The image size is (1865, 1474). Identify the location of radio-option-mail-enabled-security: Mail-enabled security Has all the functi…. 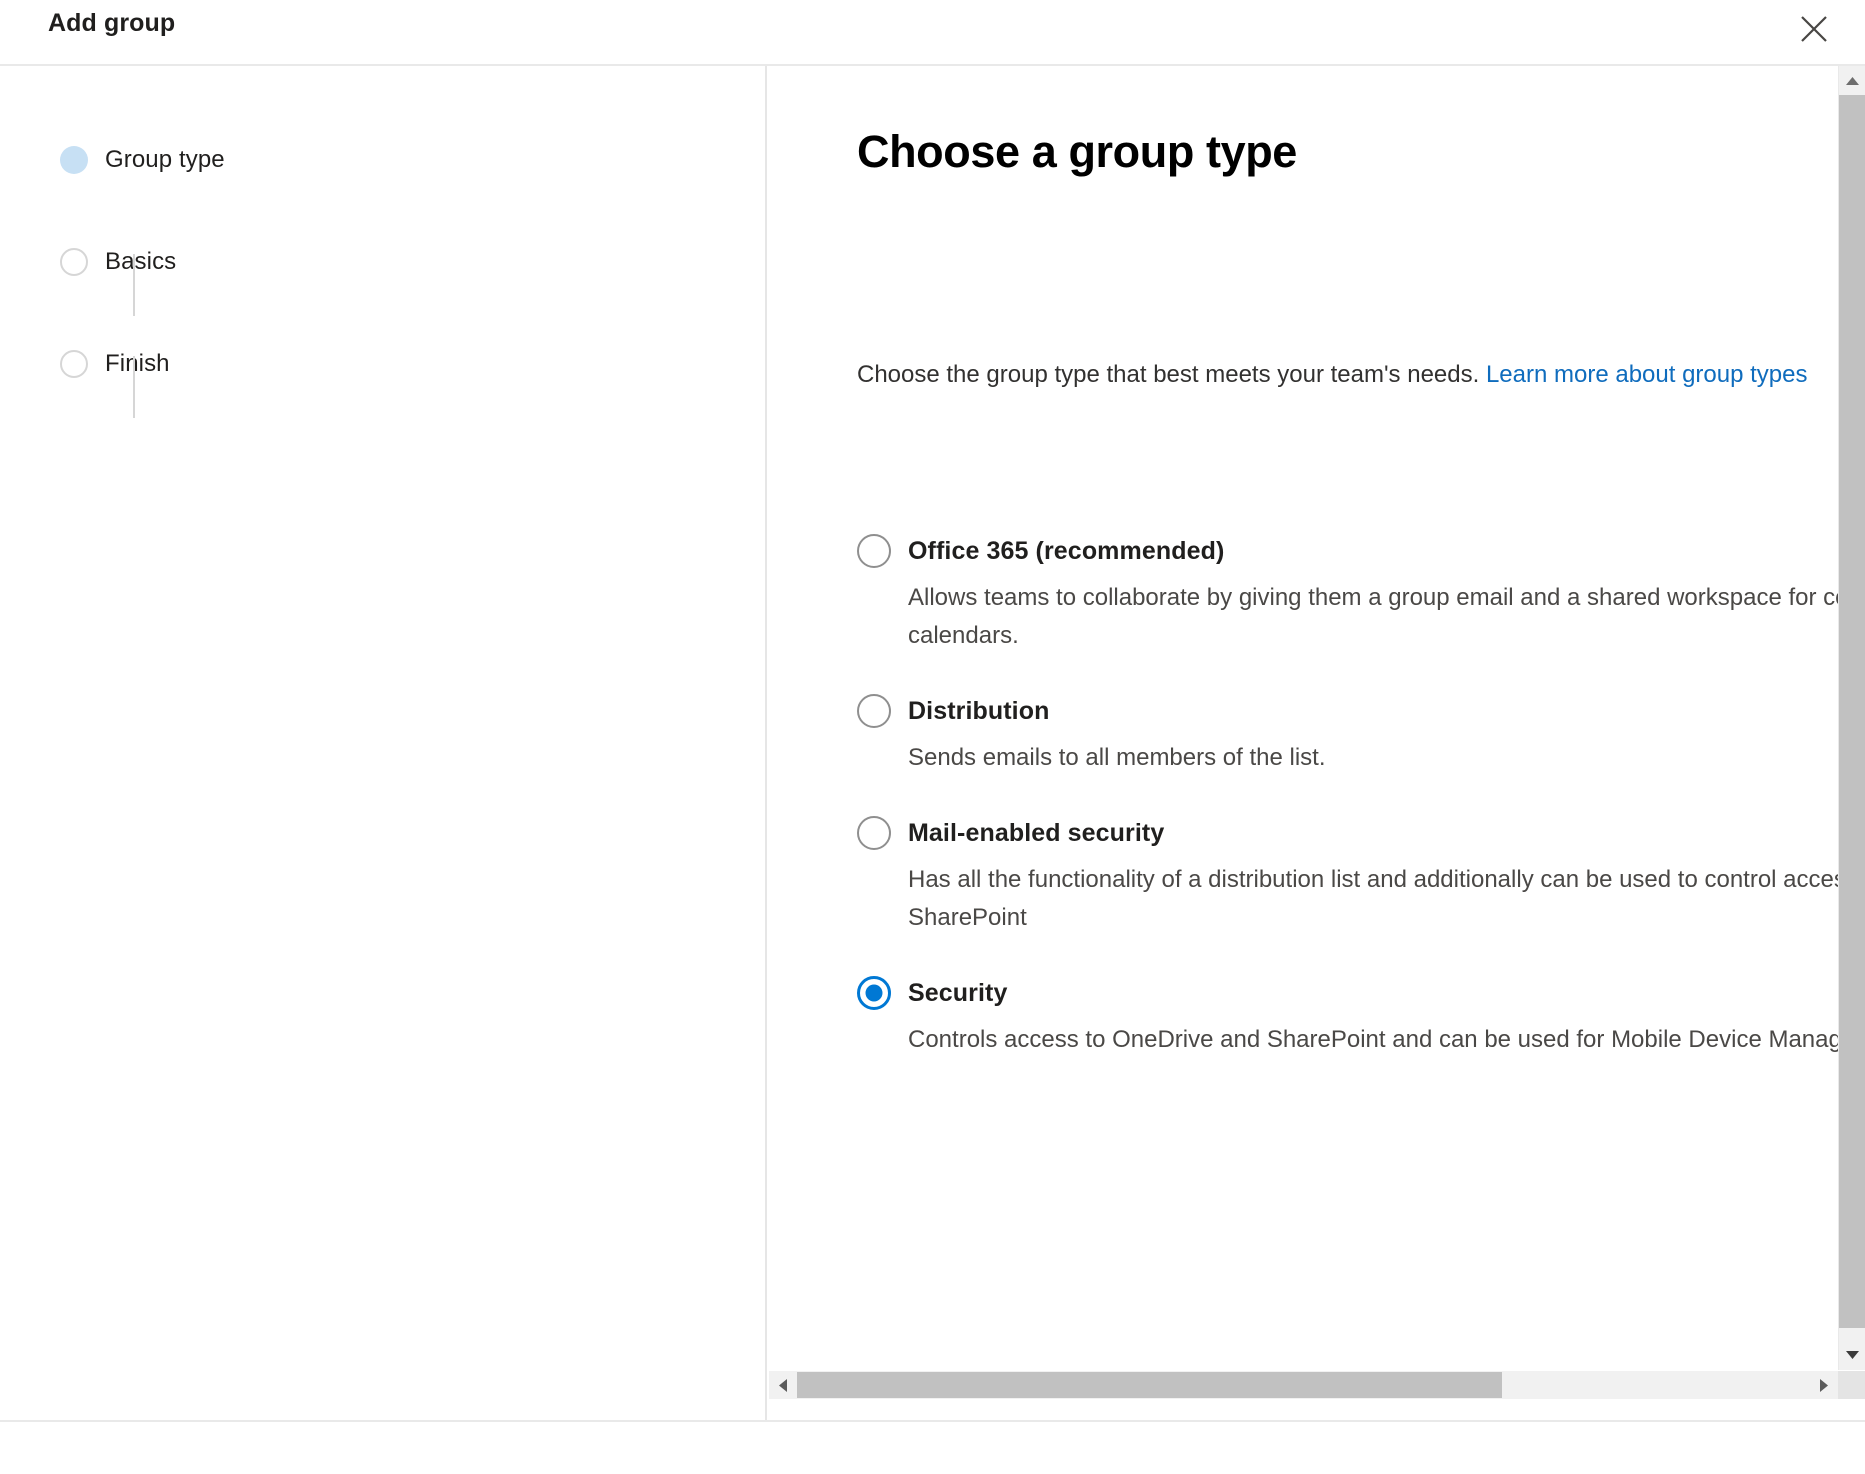
(1347, 876).